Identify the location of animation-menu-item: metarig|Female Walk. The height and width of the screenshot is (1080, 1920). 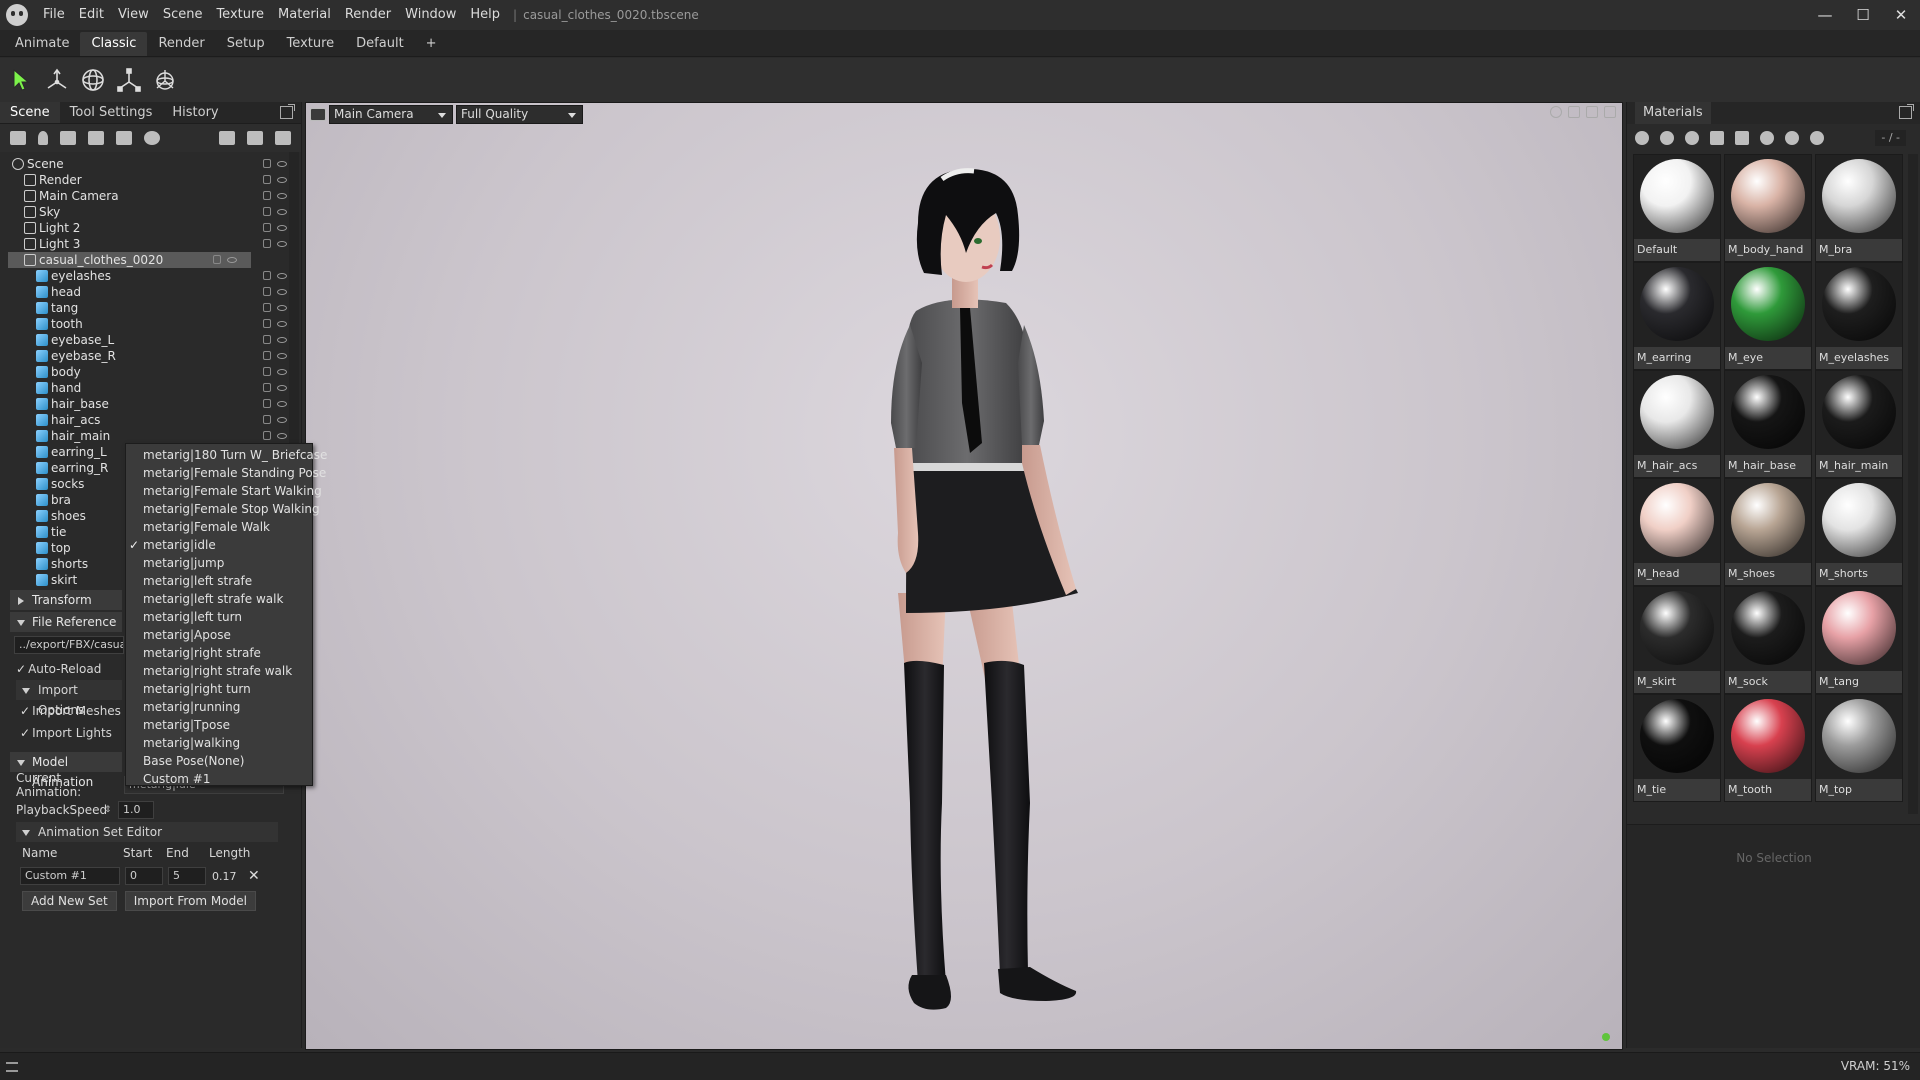
(219, 527).